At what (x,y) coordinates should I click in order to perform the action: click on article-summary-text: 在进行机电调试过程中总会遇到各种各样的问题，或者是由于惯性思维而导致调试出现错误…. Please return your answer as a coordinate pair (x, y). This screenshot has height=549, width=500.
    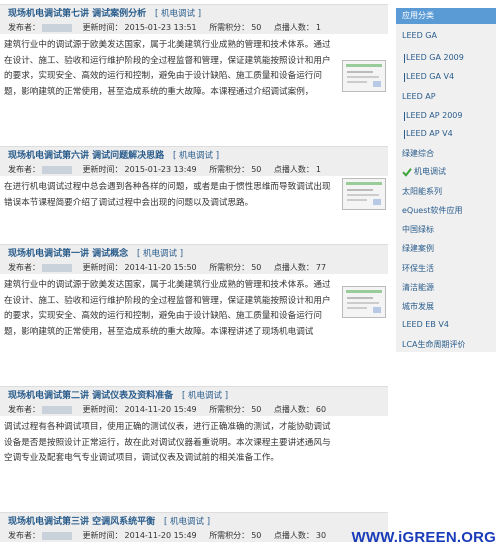
    Looking at the image, I should click on (167, 195).